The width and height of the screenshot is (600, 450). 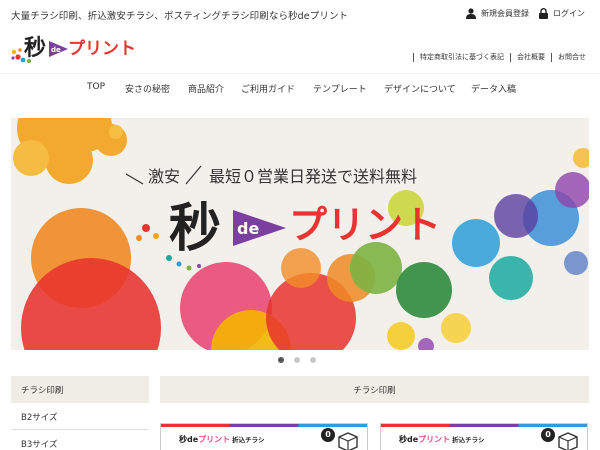 I want to click on sidebar-item-b2: B2サイズ, so click(x=80, y=416).